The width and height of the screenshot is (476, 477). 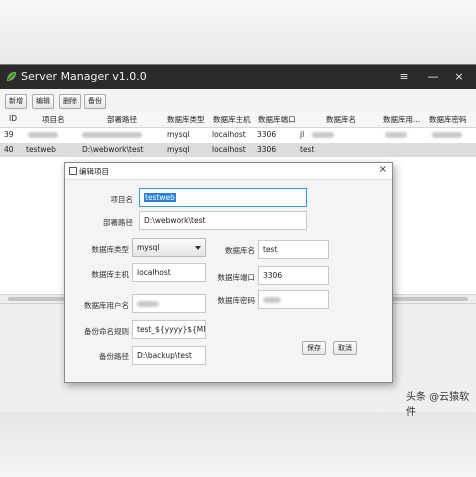 I want to click on background-bottom, so click(x=238, y=444).